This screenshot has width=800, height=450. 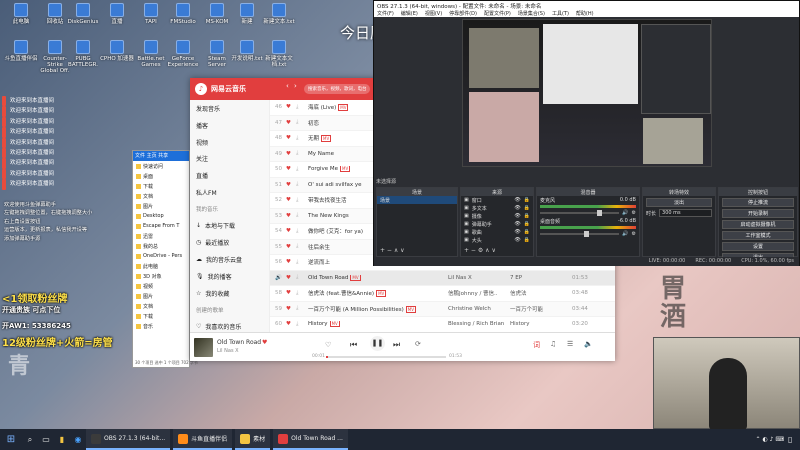 What do you see at coordinates (11, 439) in the screenshot?
I see `start-windows-icon: ⊞` at bounding box center [11, 439].